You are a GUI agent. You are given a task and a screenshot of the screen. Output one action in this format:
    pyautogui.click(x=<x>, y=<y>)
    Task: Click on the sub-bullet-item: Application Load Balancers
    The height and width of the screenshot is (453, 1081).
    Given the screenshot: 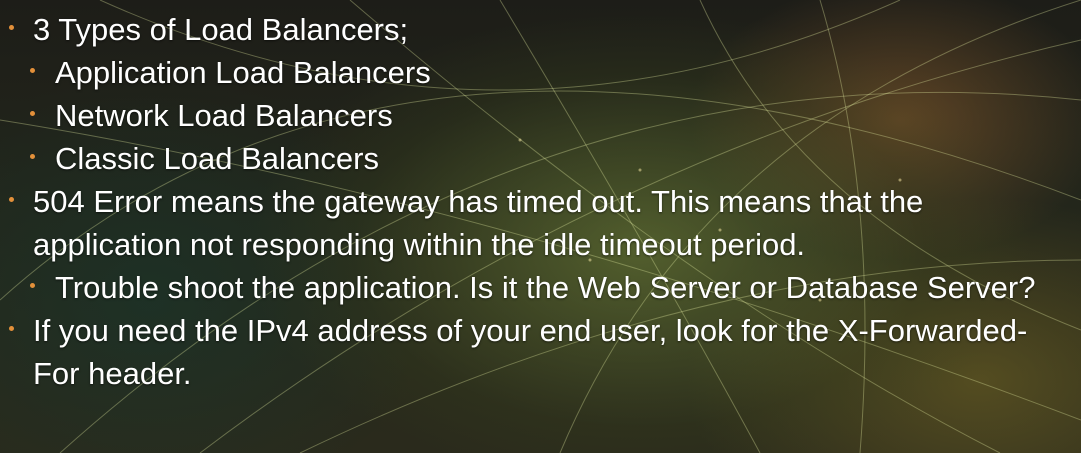 What is the action you would take?
    pyautogui.click(x=537, y=72)
    